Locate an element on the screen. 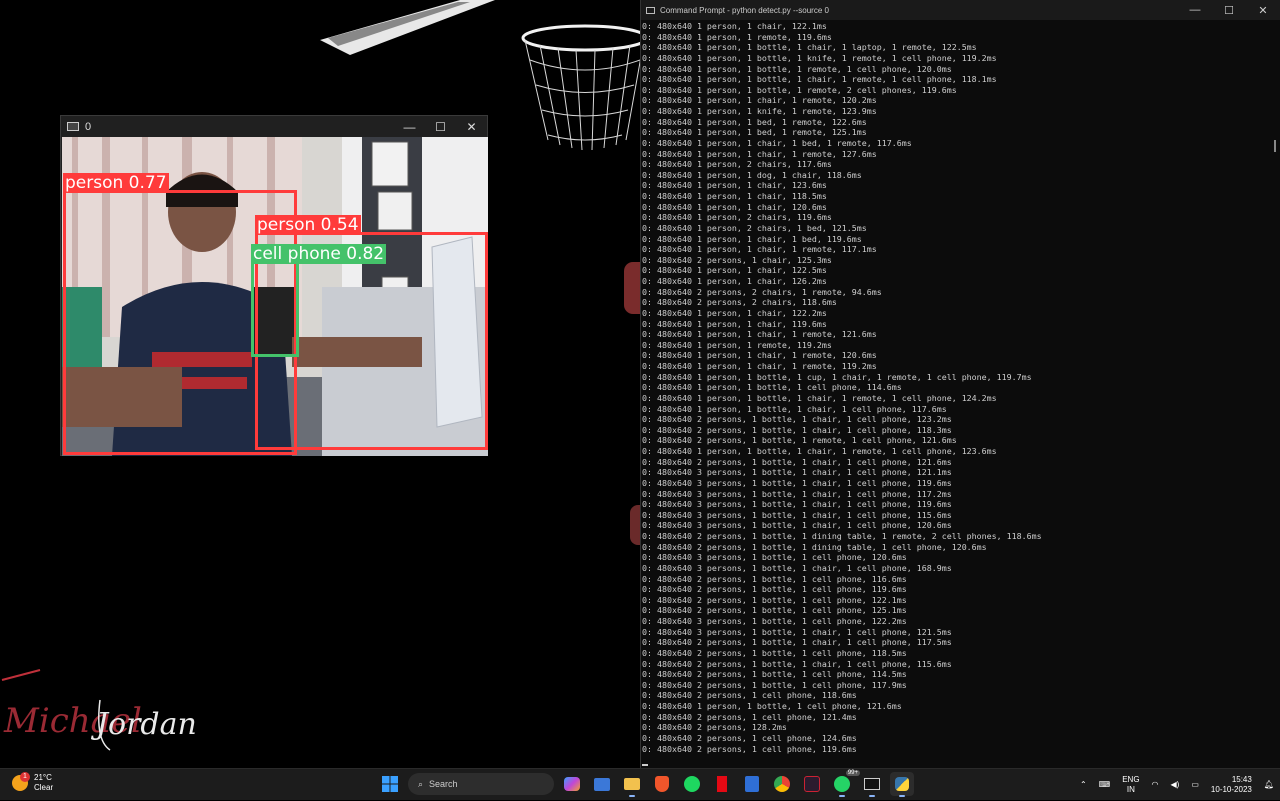 This screenshot has width=1280, height=801. search-icon: ⌕ is located at coordinates (421, 783).